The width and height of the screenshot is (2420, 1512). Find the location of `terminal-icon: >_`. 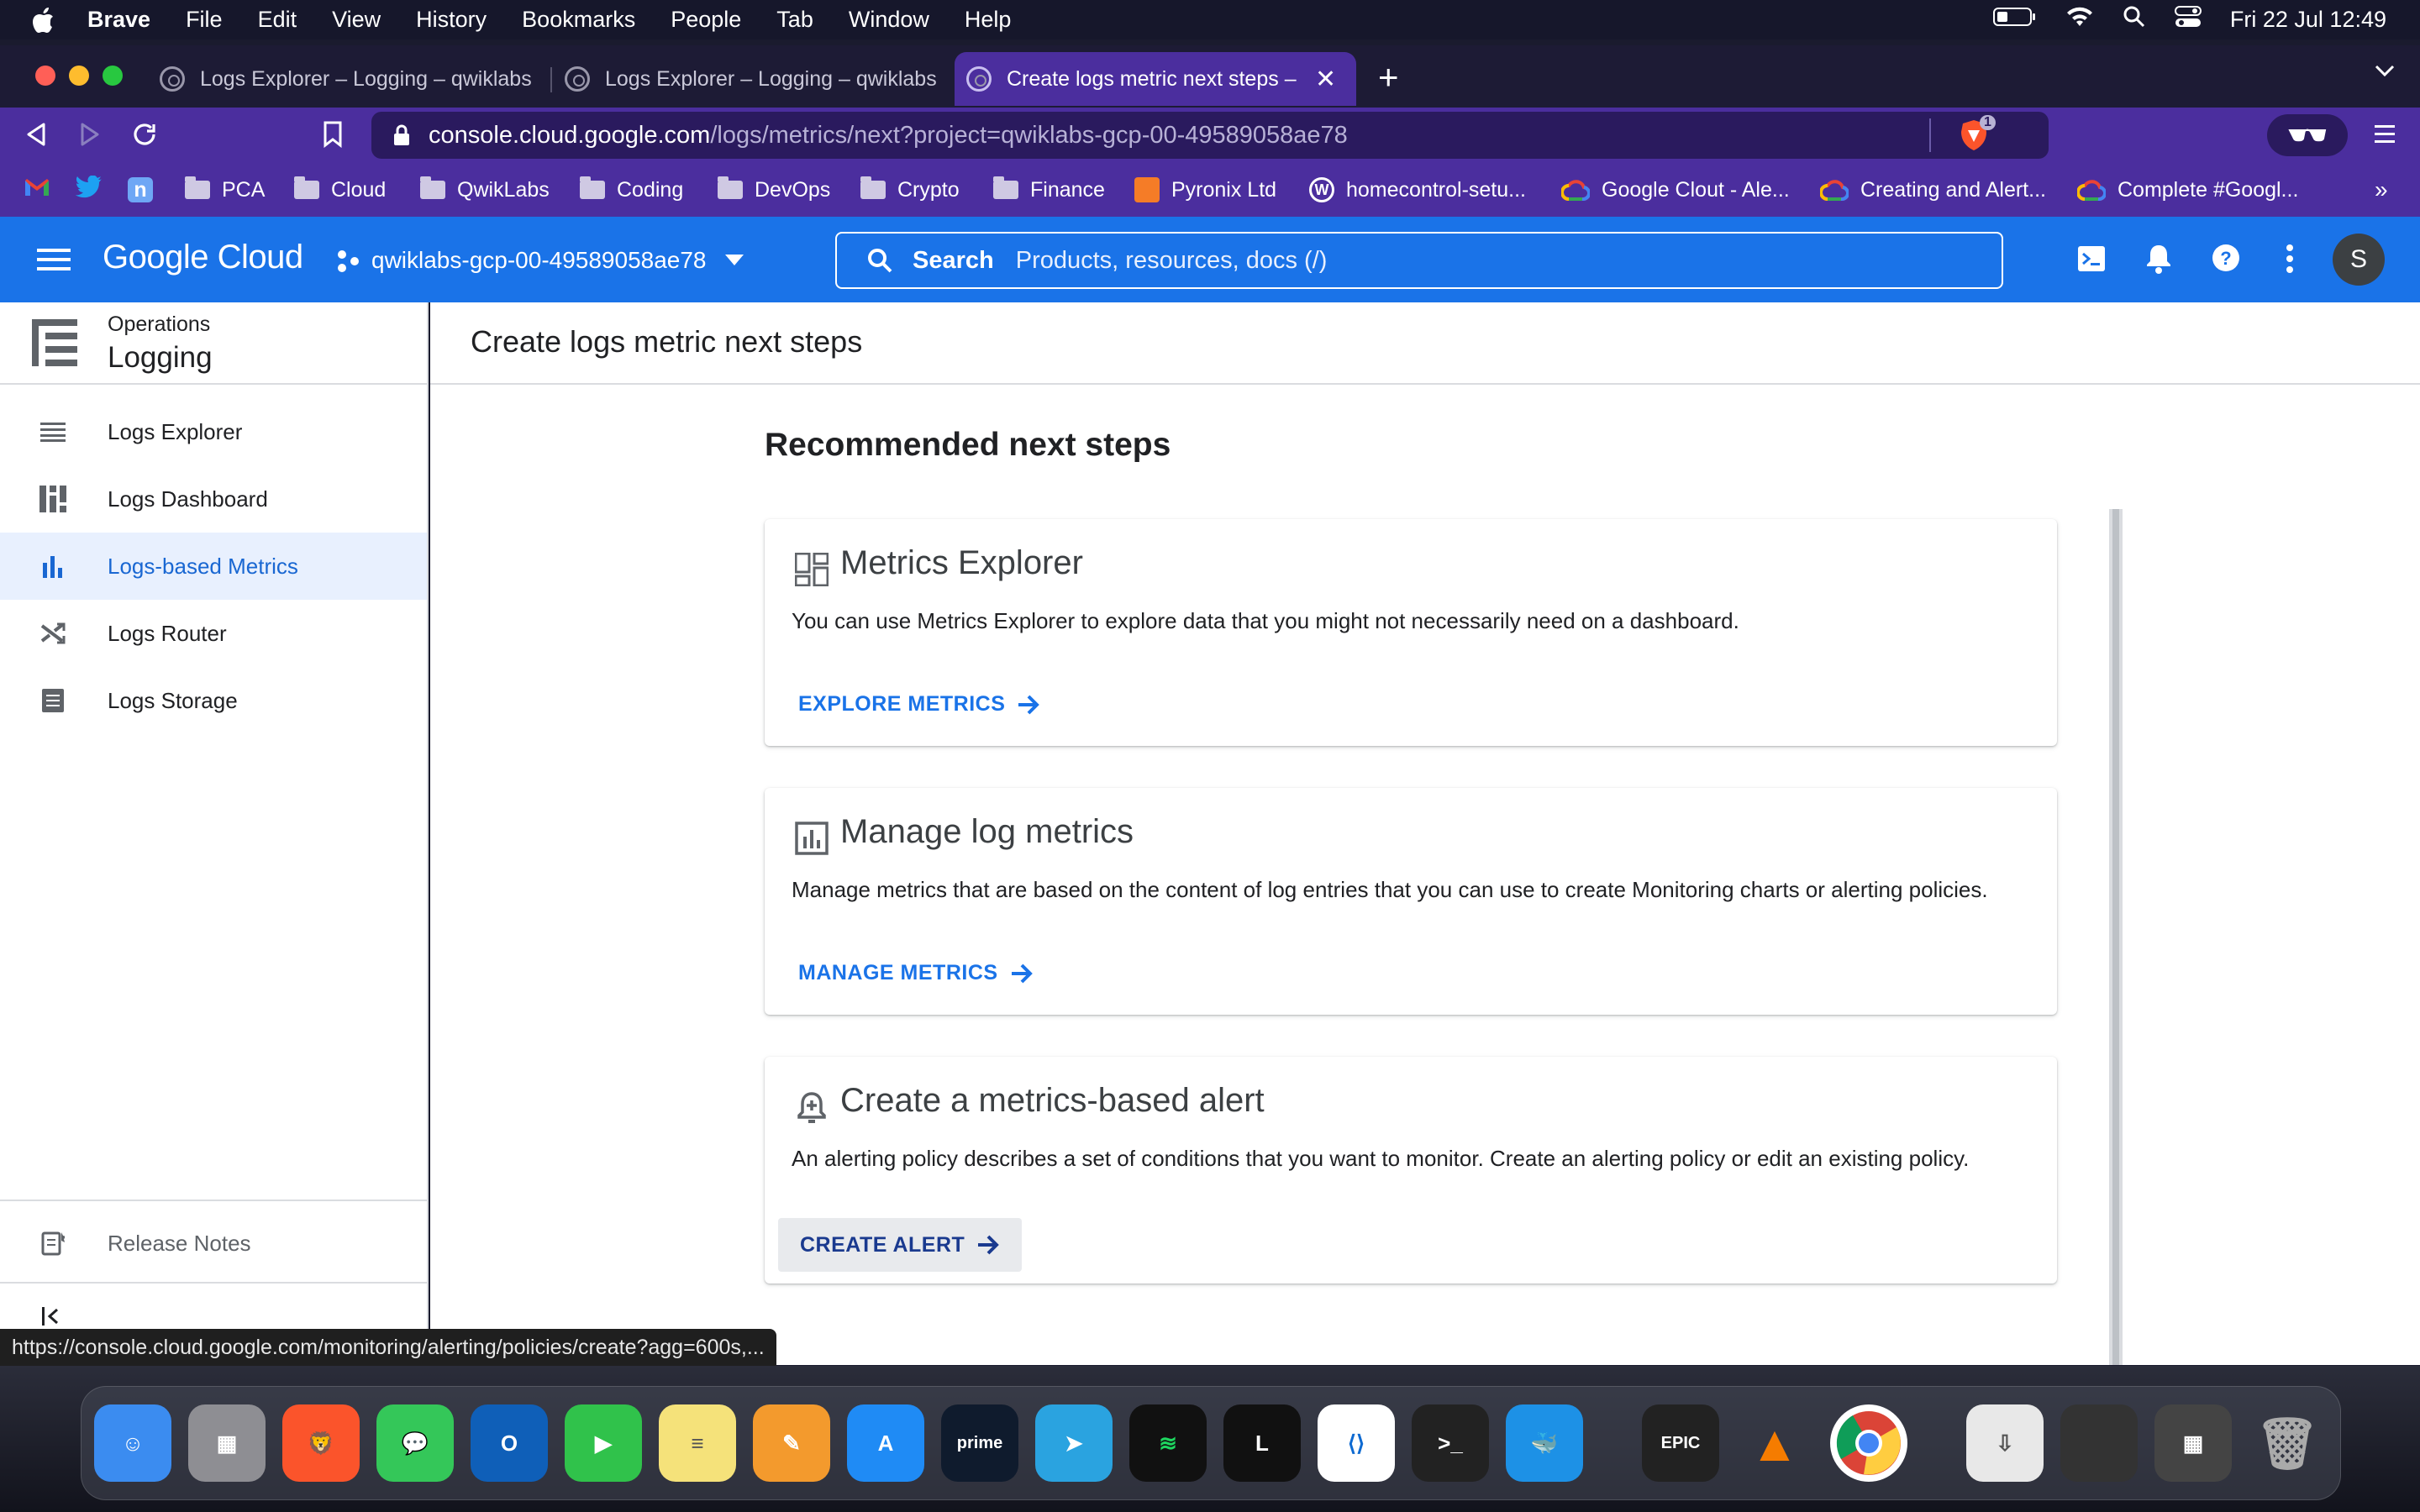

terminal-icon: >_ is located at coordinates (1450, 1443).